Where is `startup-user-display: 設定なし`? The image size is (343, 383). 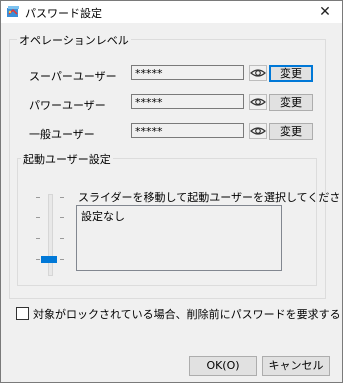 startup-user-display: 設定なし is located at coordinates (179, 238).